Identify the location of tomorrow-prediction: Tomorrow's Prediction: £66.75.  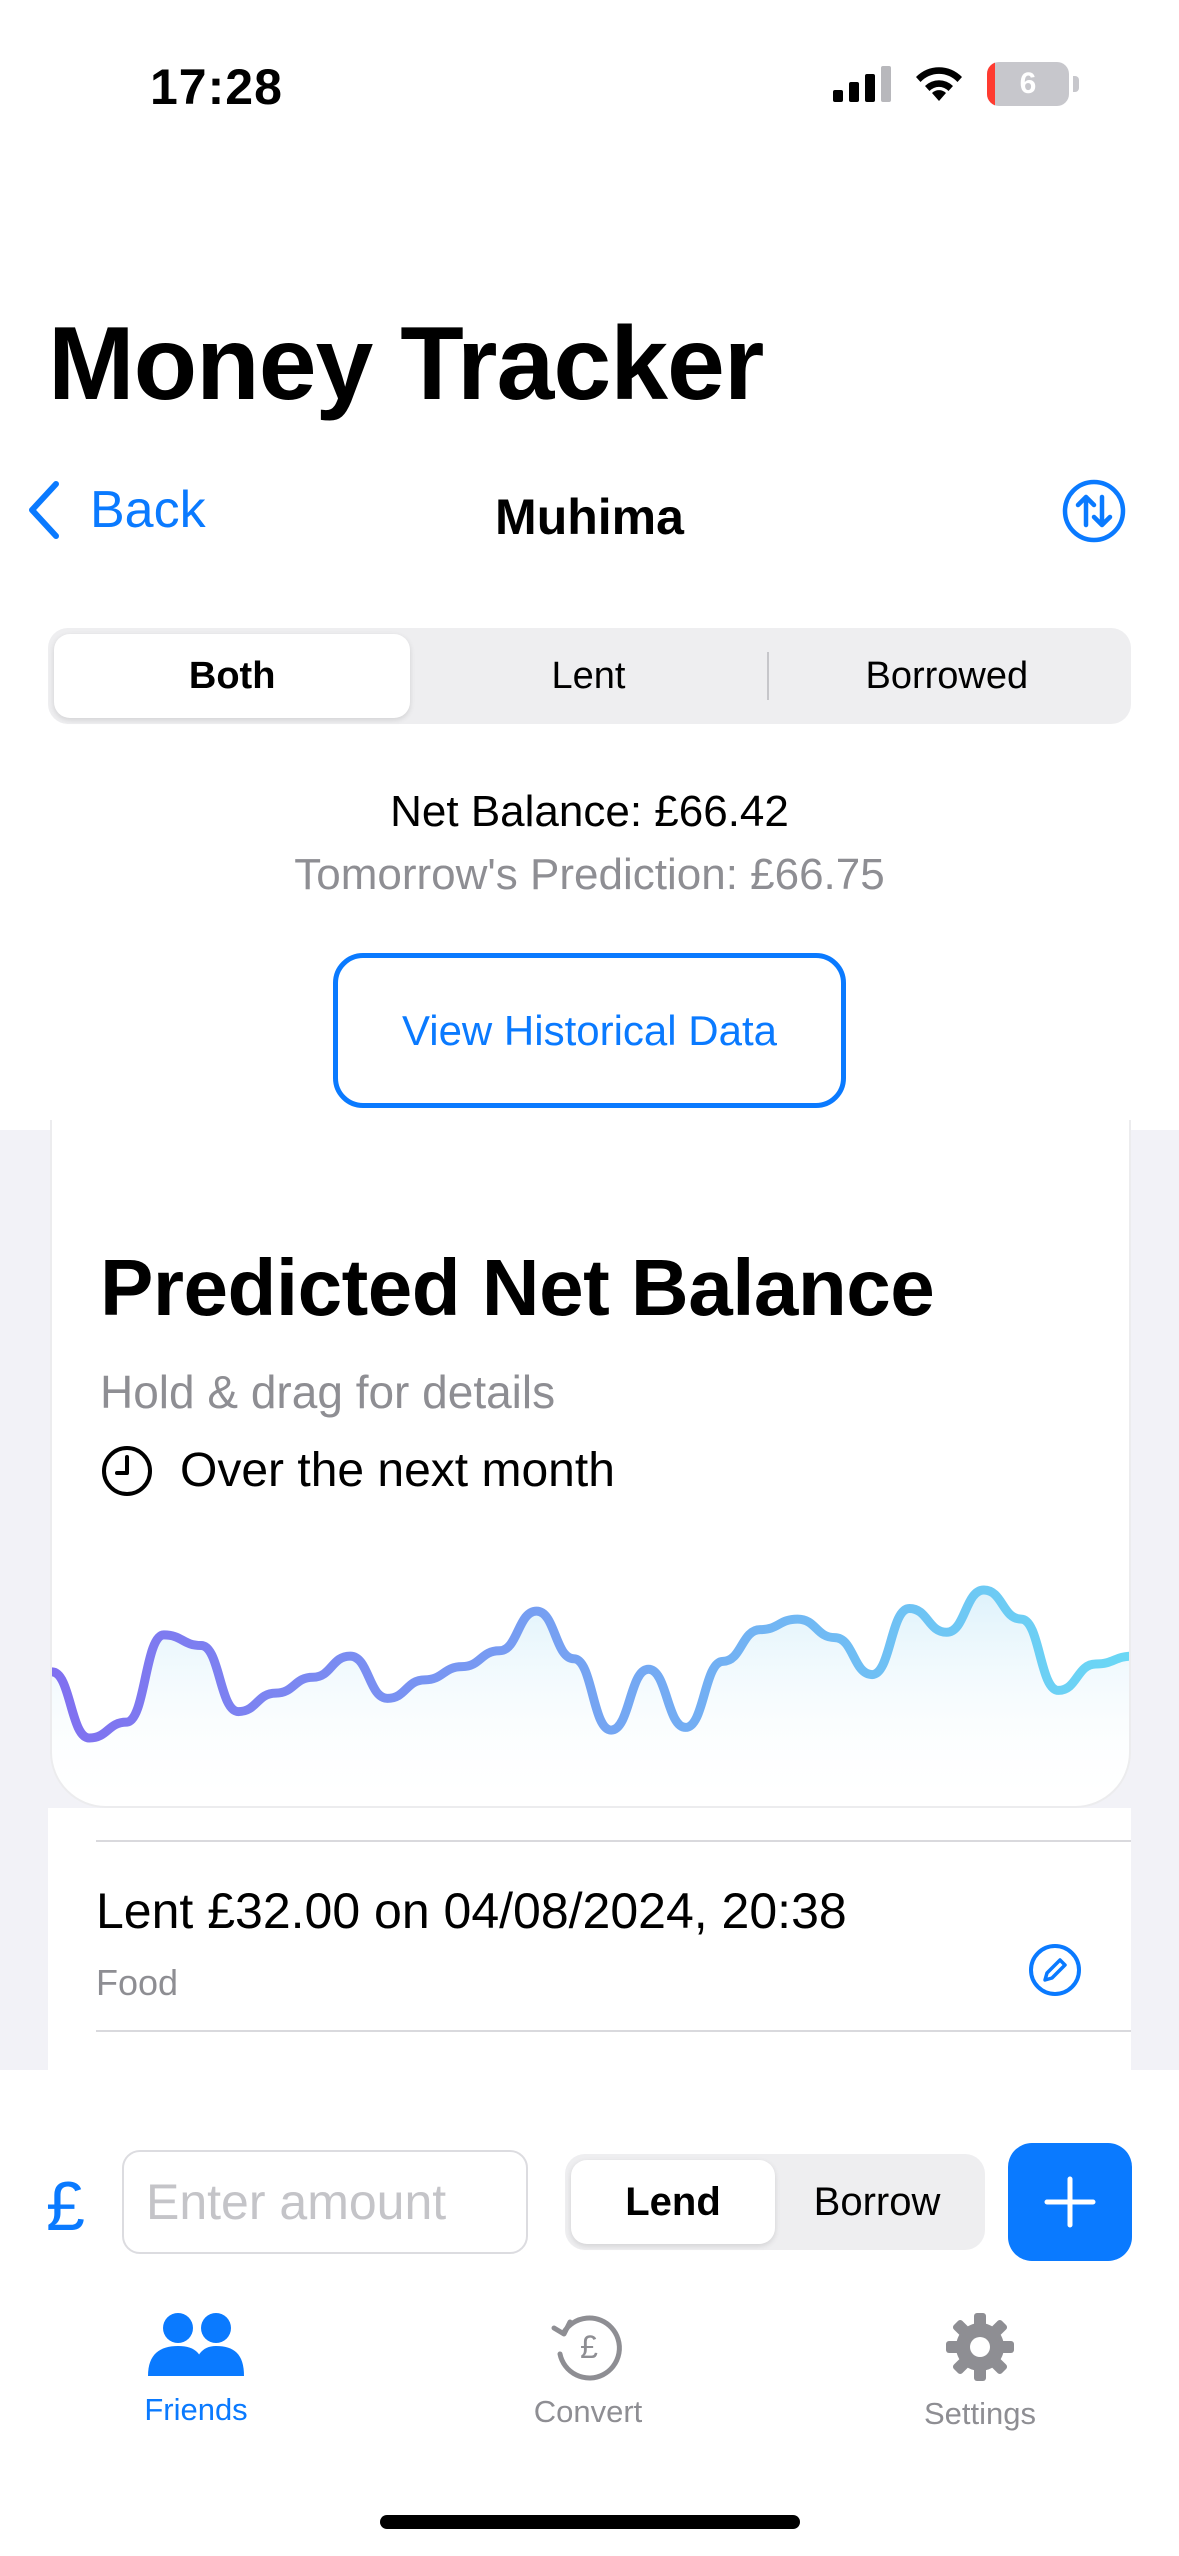
(589, 874).